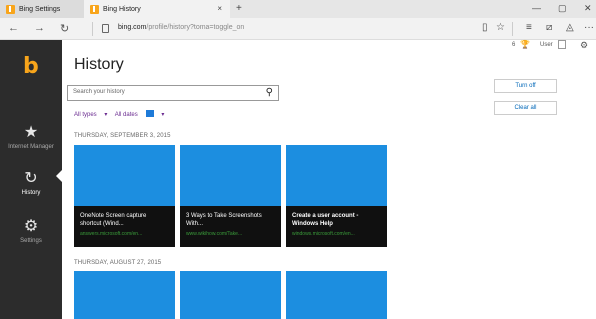 Image resolution: width=596 pixels, height=319 pixels. I want to click on page-title: History, so click(99, 64).